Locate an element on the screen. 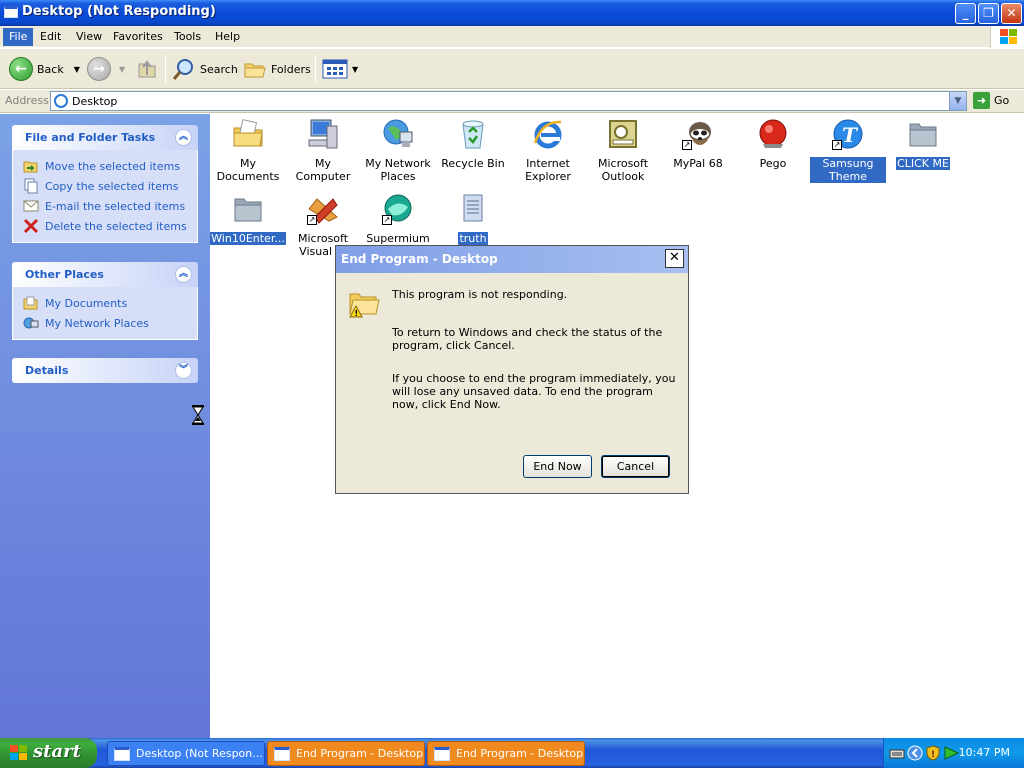 The width and height of the screenshot is (1024, 768). place-my-documents: My Documents is located at coordinates (110, 303).